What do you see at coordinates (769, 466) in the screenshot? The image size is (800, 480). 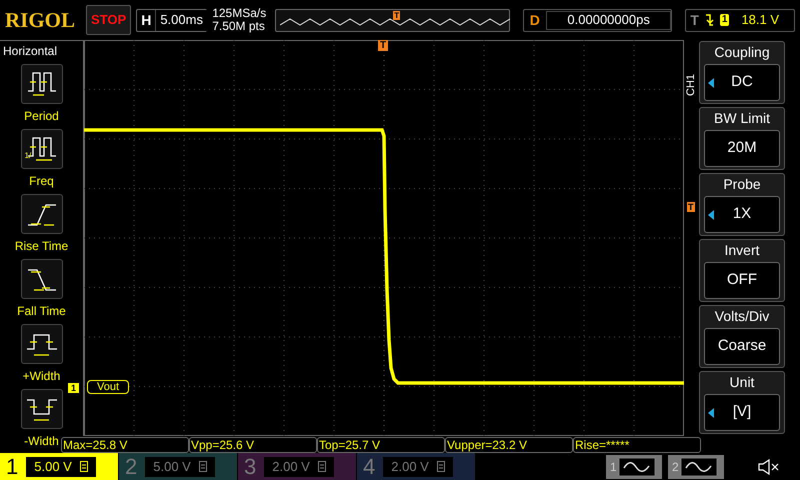 I see `mute-icon` at bounding box center [769, 466].